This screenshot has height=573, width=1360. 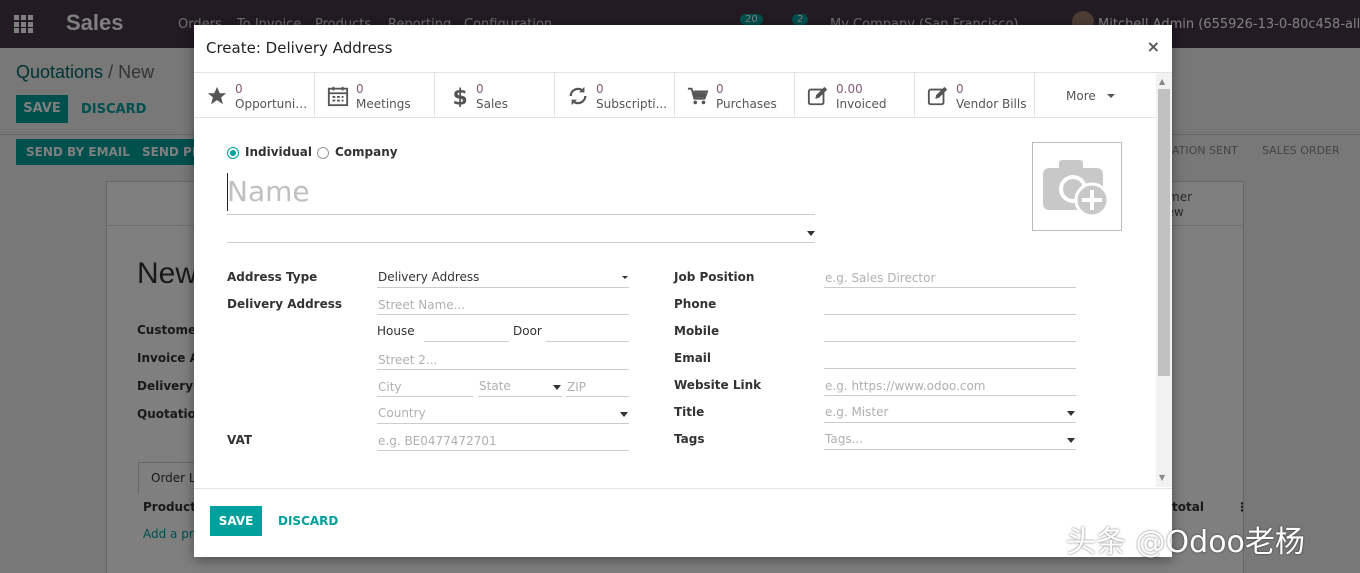 I want to click on job-position-label: Job Position, so click(x=714, y=277).